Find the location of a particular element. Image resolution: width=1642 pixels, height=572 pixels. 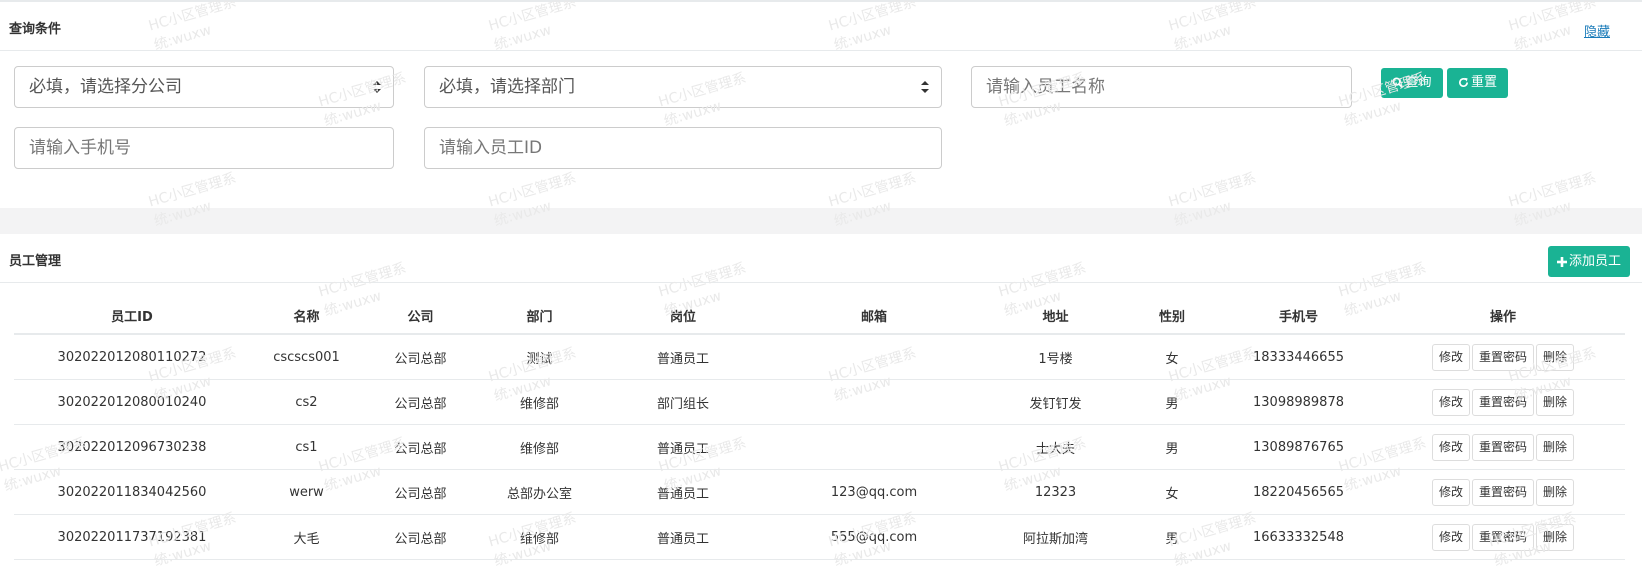

table-header-row: 员工ID 名称 公司 部门 岗位 邮箱 地址 性别 手机号 操作 is located at coordinates (819, 316).